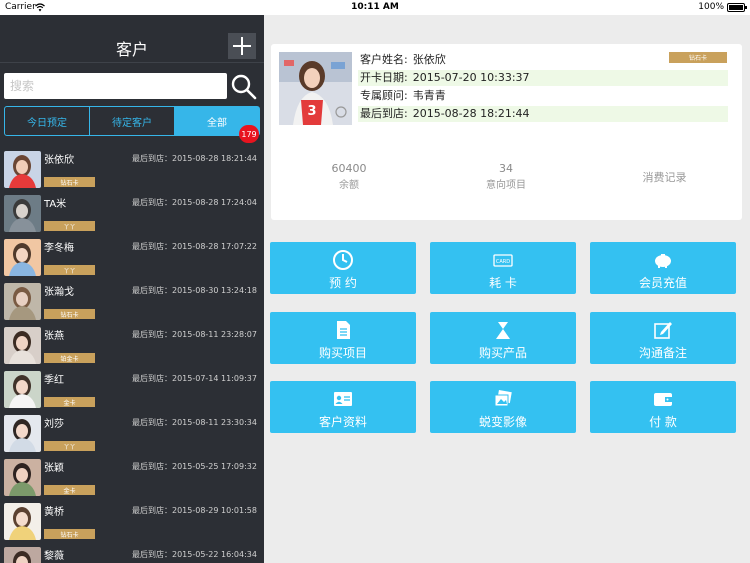 This screenshot has height=563, width=750. What do you see at coordinates (503, 399) in the screenshot?
I see `photos-icon` at bounding box center [503, 399].